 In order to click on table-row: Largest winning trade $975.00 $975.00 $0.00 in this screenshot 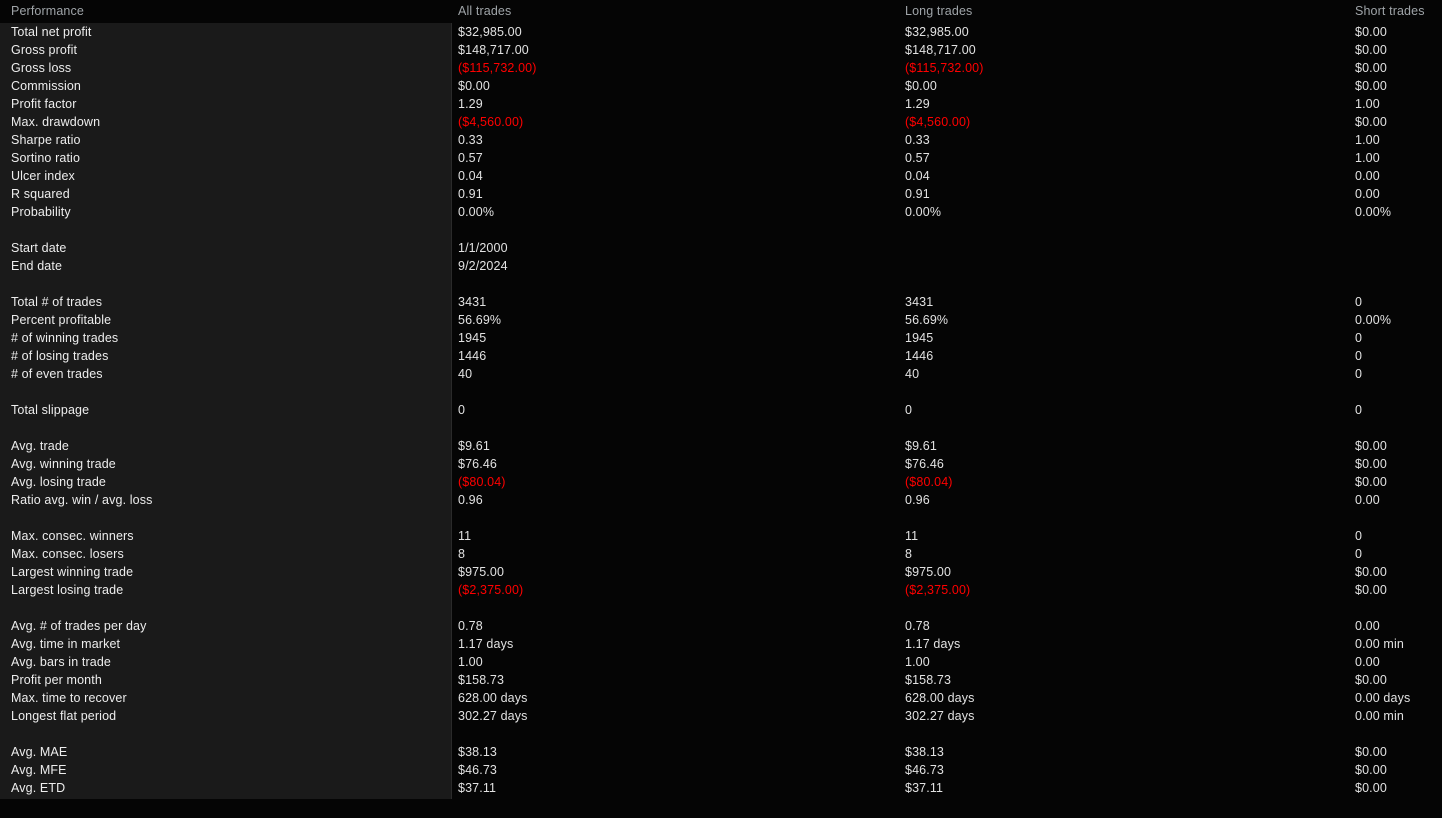, I will do `click(721, 572)`.